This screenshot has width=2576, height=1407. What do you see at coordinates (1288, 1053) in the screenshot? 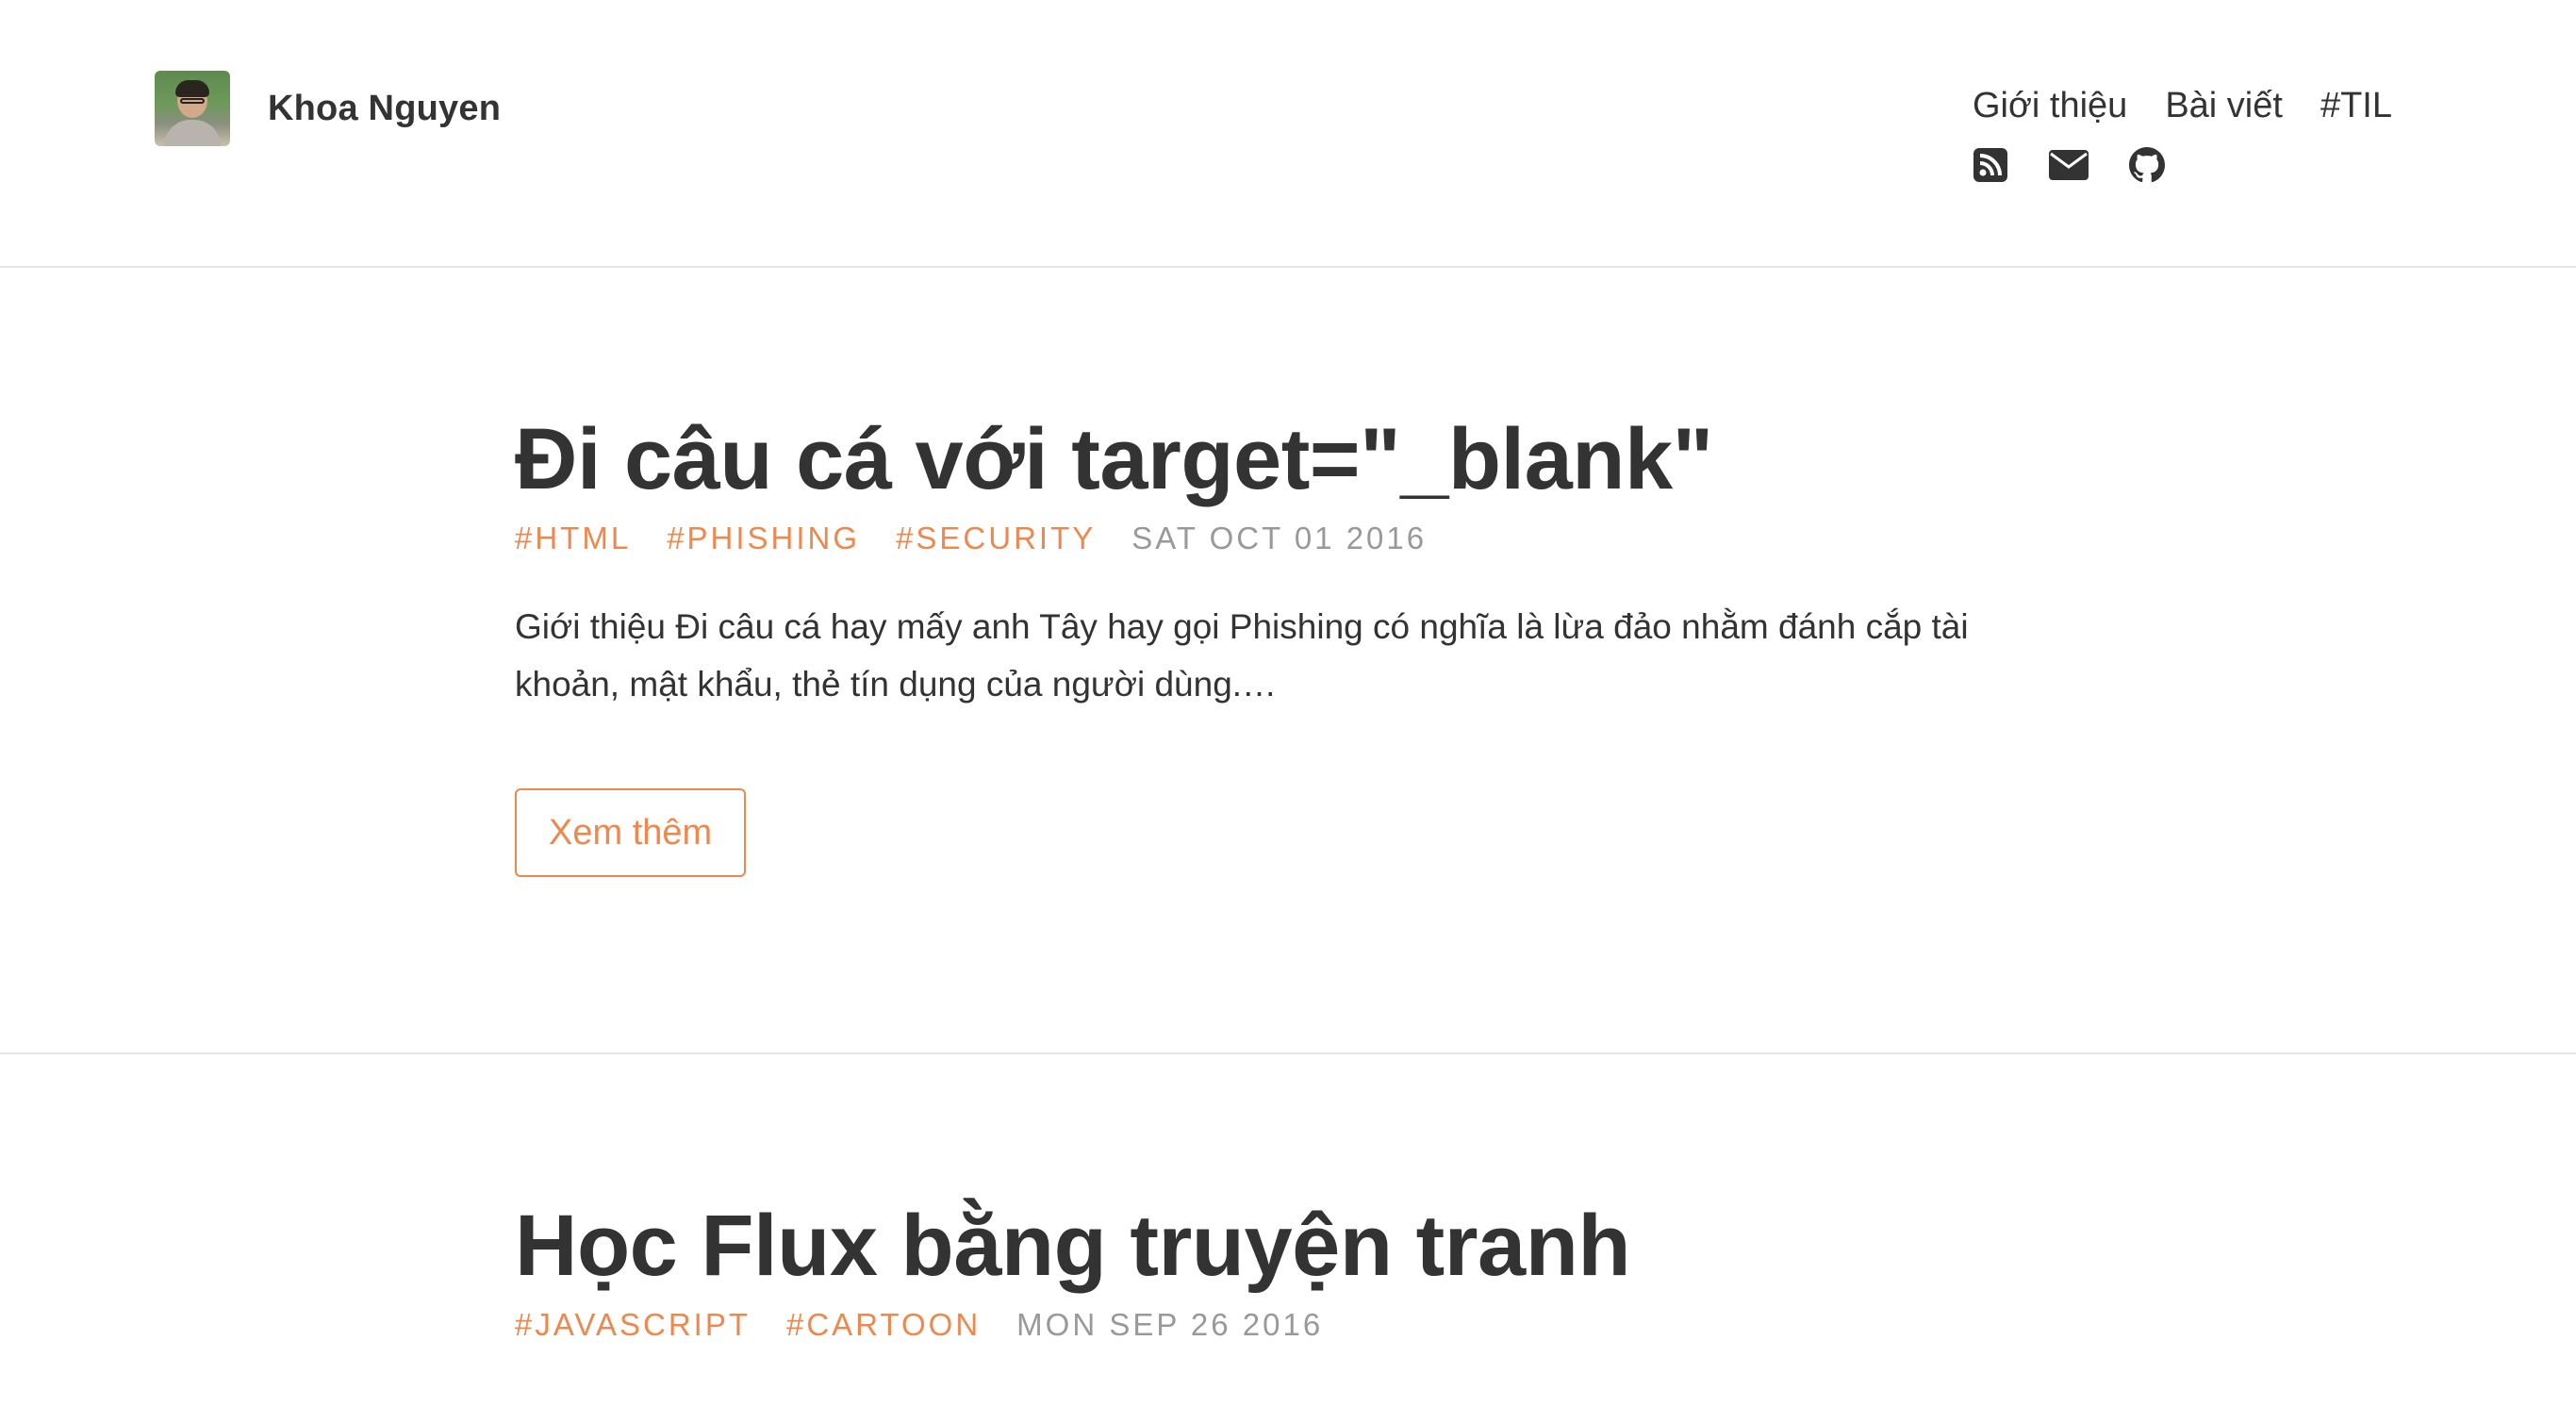
I see `post-divider` at bounding box center [1288, 1053].